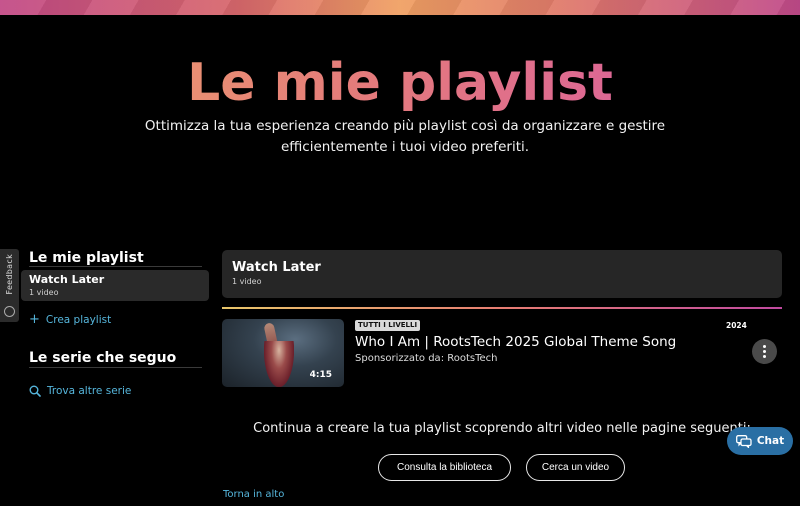  I want to click on chat-icon, so click(743, 441).